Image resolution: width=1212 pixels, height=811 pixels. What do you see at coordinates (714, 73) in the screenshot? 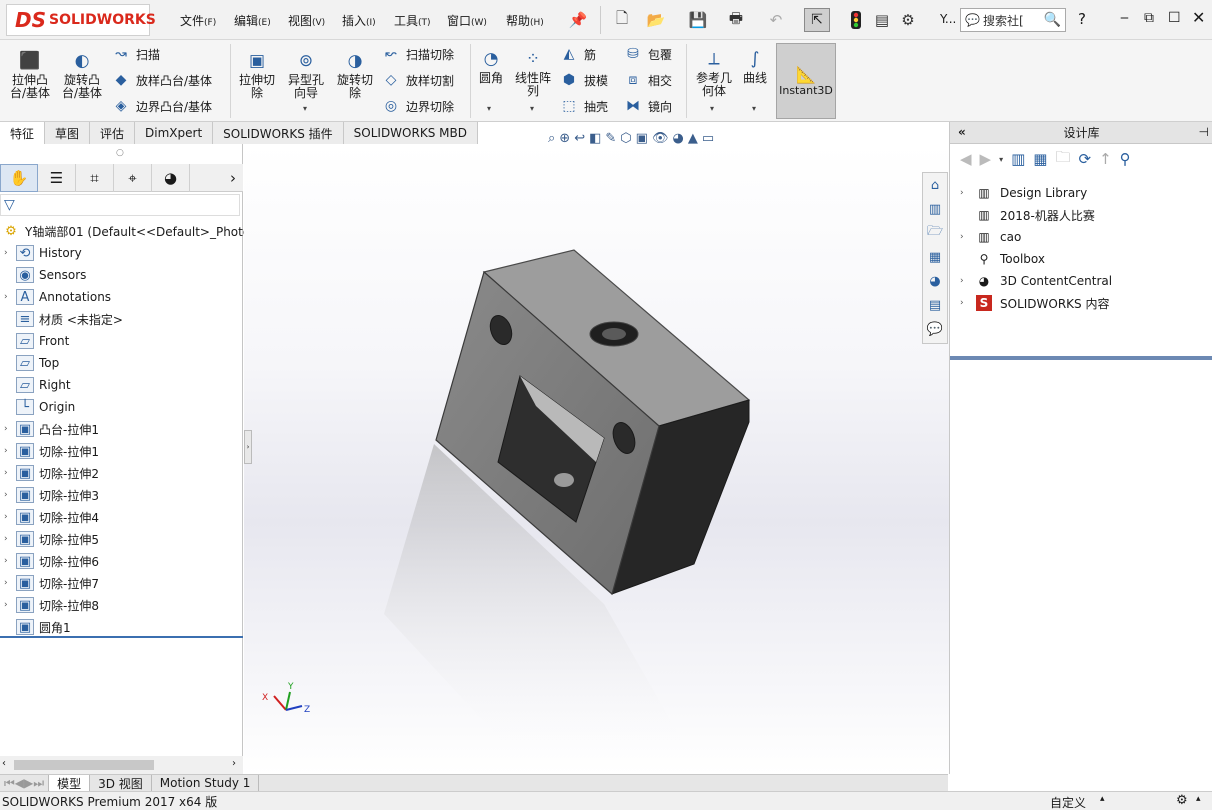
I see `reference-geometry-button: ⟂ 参考几 何体` at bounding box center [714, 73].